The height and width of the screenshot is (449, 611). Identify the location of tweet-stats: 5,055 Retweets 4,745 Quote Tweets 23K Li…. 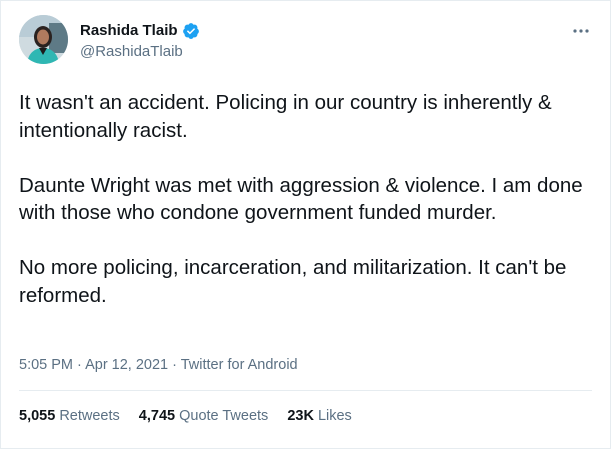
(195, 416).